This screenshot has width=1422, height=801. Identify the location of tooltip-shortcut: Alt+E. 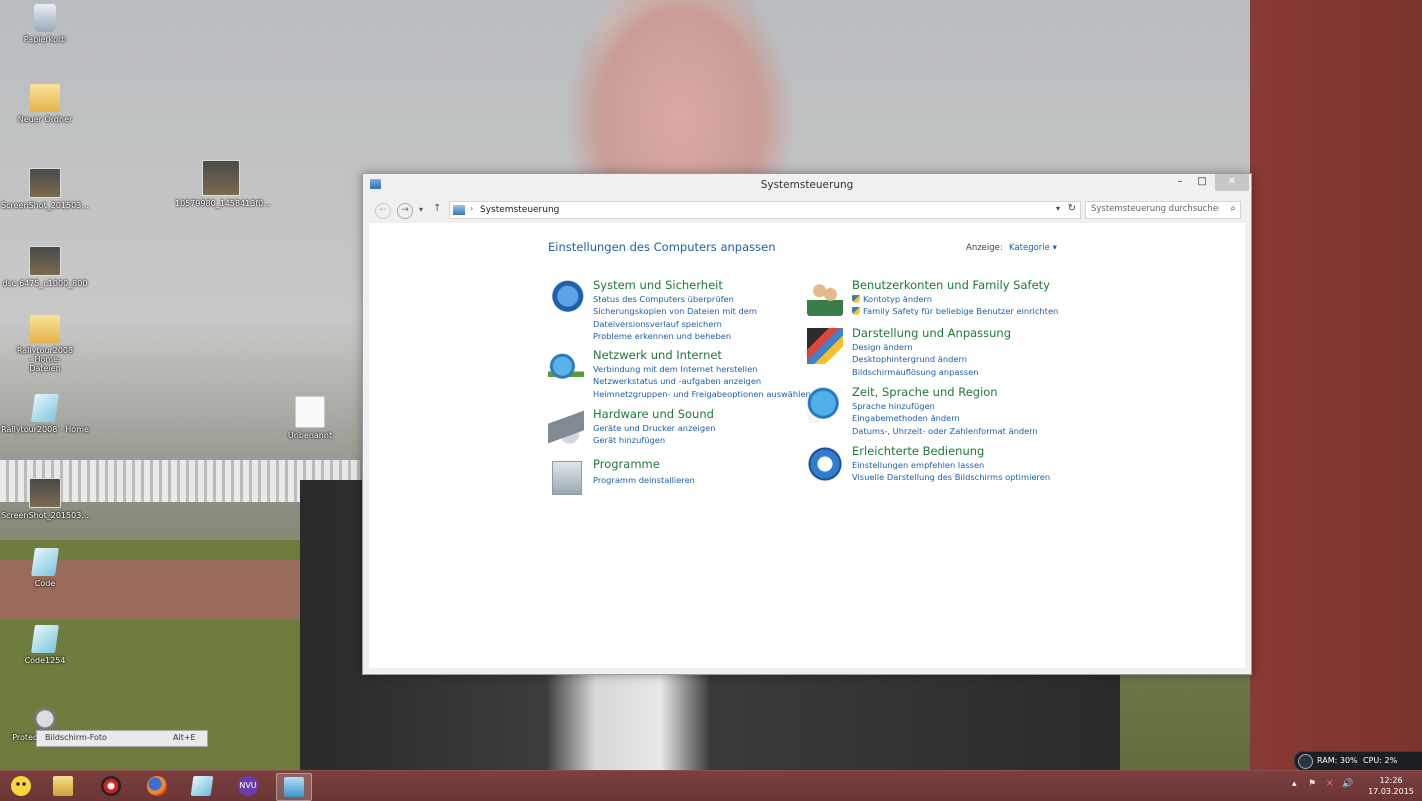
(184, 737).